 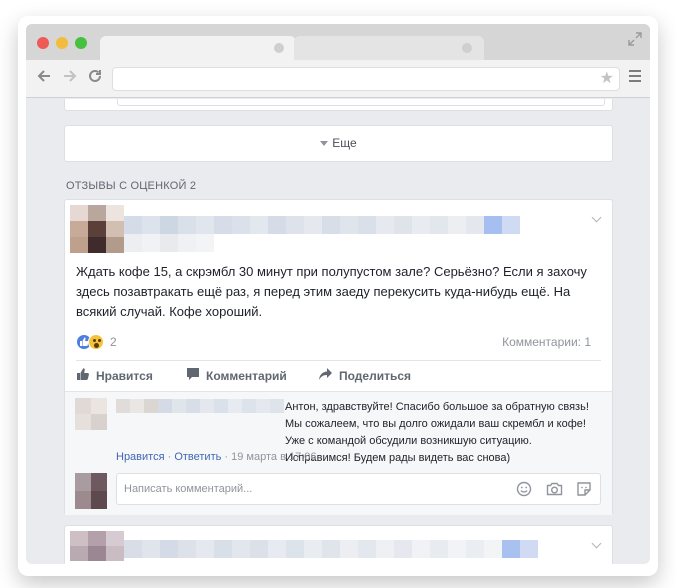 I want to click on comment-icon, so click(x=193, y=377).